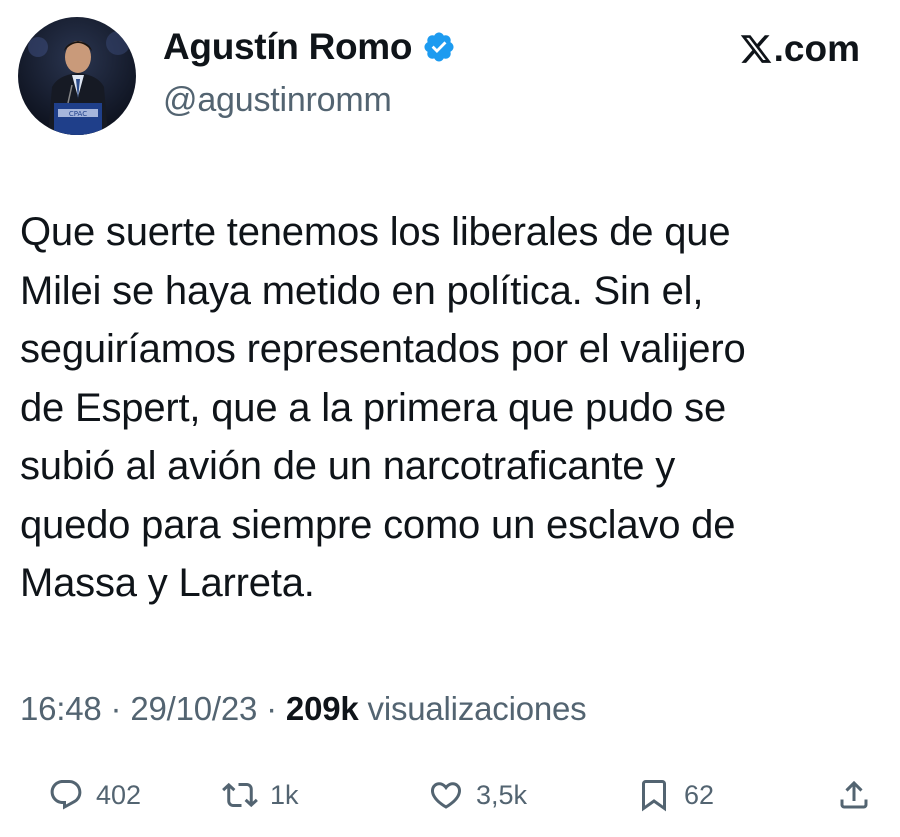 The image size is (900, 837). What do you see at coordinates (348, 466) in the screenshot?
I see `tweet-text-line: subió al avión de un narcotraficante y` at bounding box center [348, 466].